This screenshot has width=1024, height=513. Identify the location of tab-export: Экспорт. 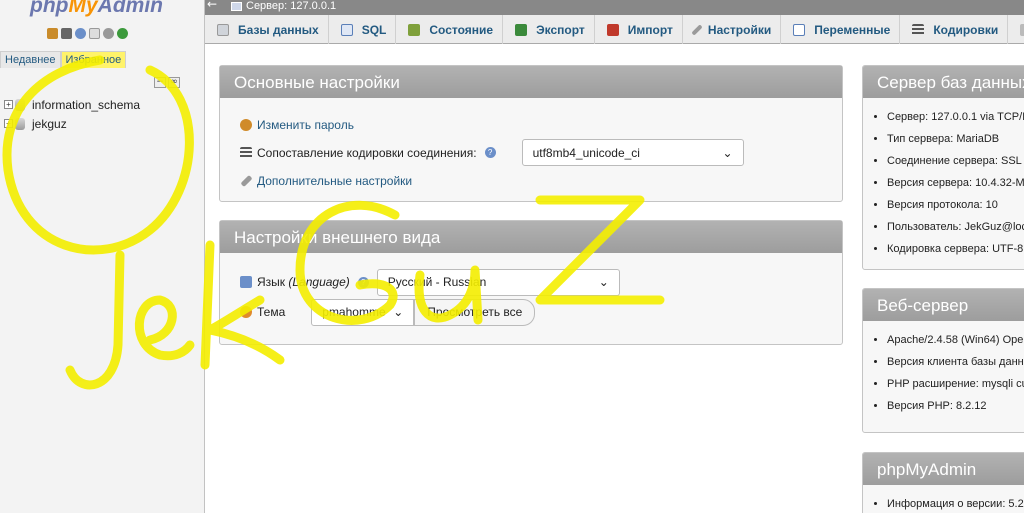
(549, 29).